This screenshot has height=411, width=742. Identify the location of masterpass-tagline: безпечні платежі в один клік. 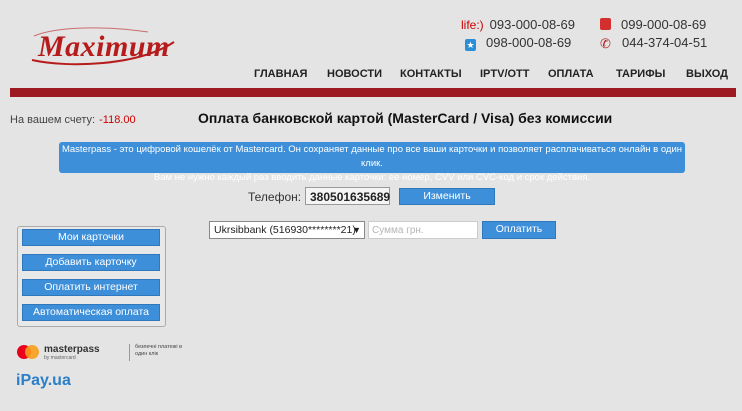
(158, 350).